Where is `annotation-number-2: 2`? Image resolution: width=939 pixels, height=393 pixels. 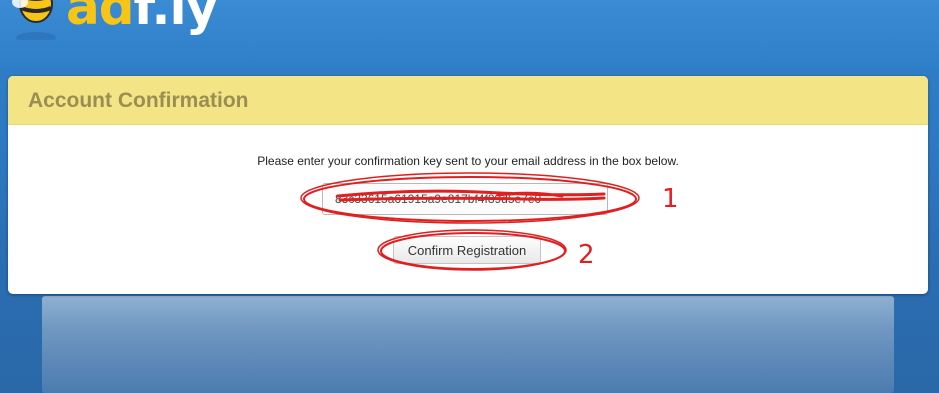
annotation-number-2: 2 is located at coordinates (586, 255).